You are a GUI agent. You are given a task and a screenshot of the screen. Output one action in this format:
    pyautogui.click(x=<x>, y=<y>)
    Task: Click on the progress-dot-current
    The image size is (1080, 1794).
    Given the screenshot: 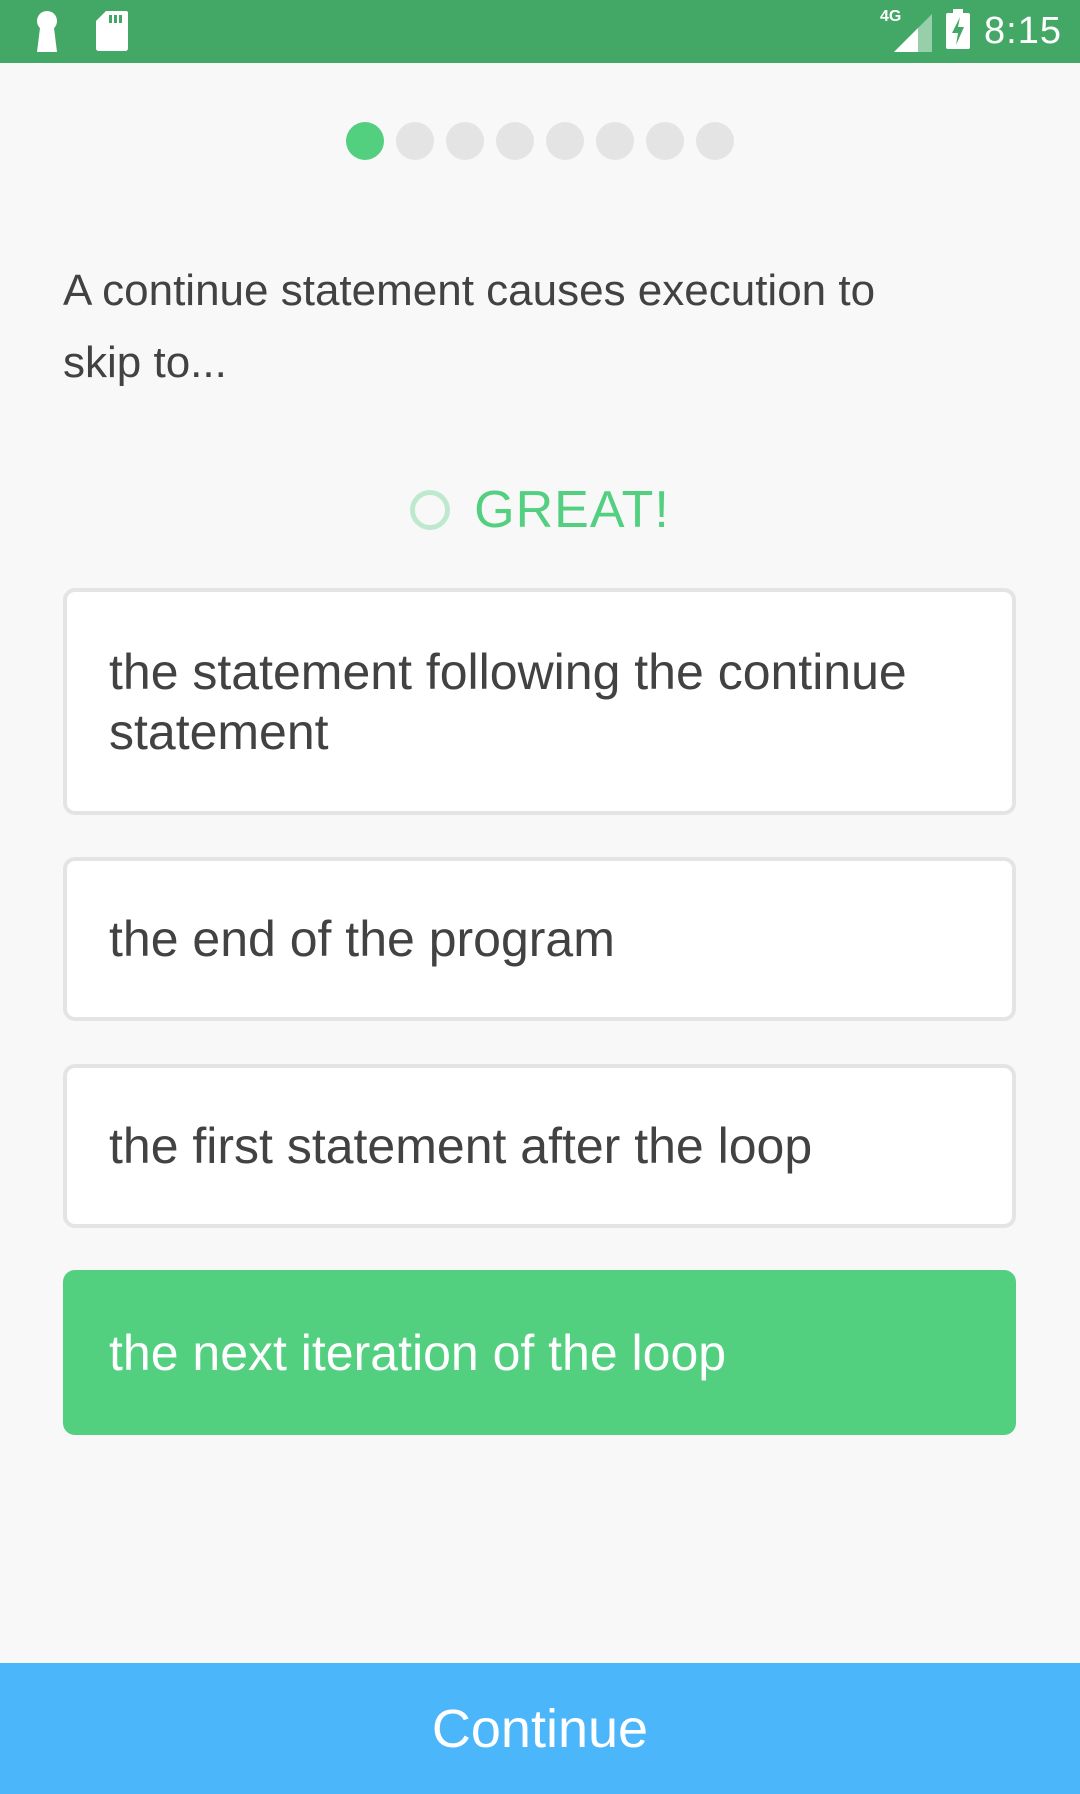 What is the action you would take?
    pyautogui.click(x=365, y=141)
    